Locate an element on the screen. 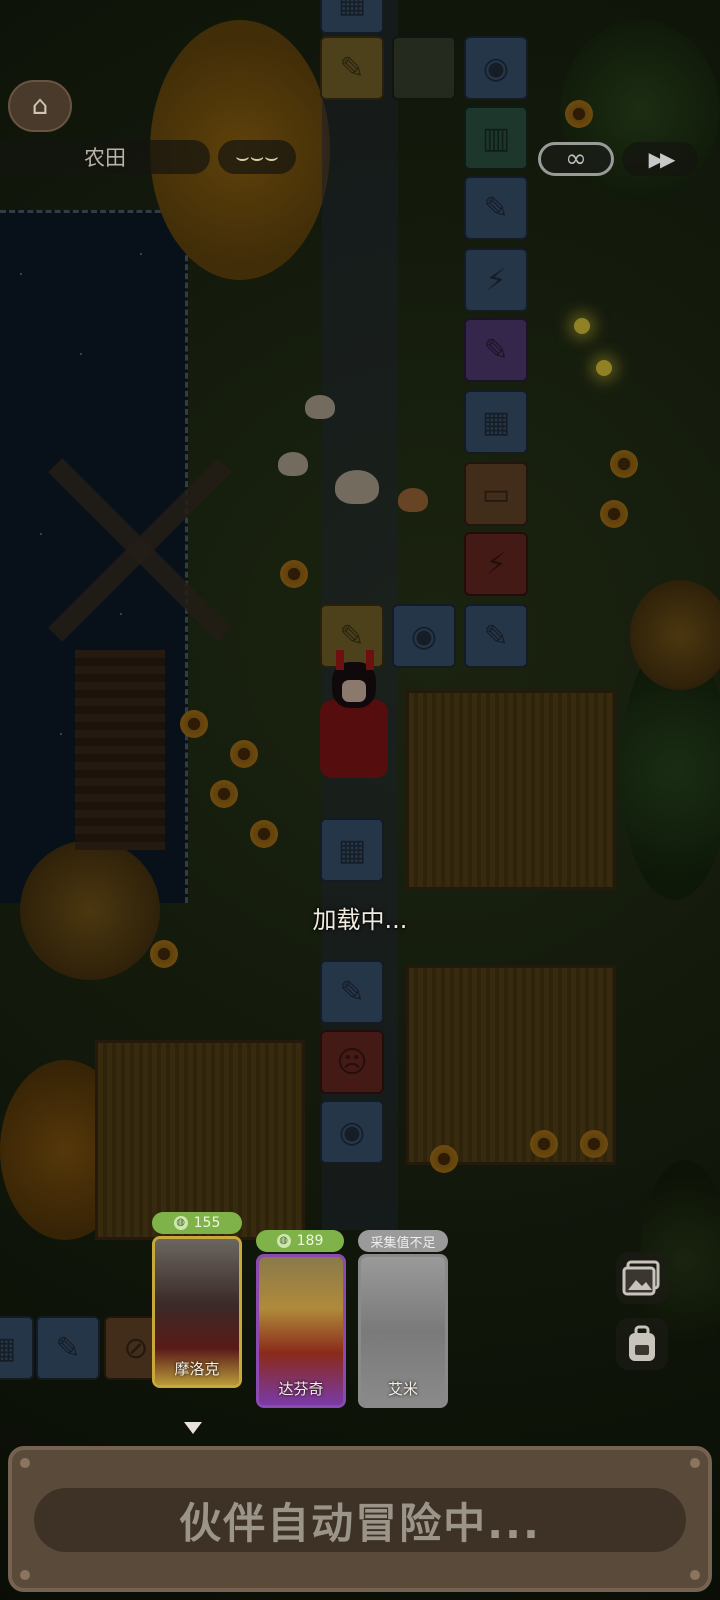  infinity-icon: ∞ is located at coordinates (576, 159).